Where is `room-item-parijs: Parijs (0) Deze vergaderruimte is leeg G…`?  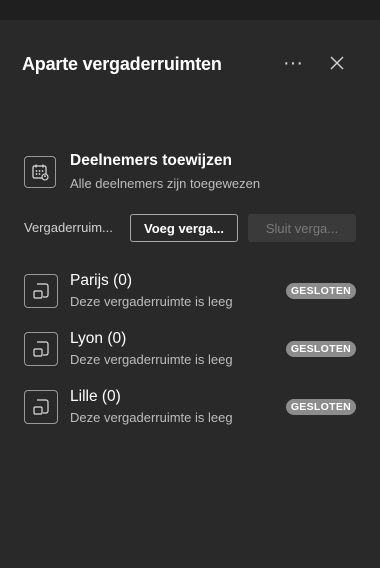
room-item-parijs: Parijs (0) Deze vergaderruimte is leeg G… is located at coordinates (190, 290).